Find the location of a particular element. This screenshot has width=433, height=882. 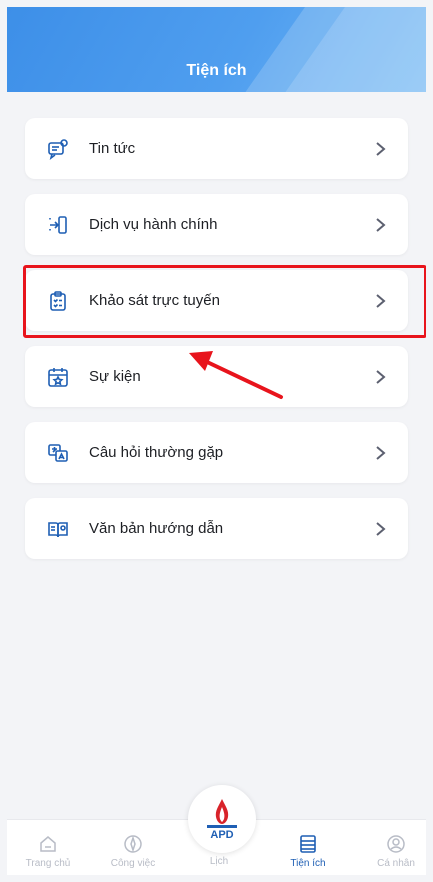

menu-item-faq: Câu hỏi thường gặp is located at coordinates (216, 452).